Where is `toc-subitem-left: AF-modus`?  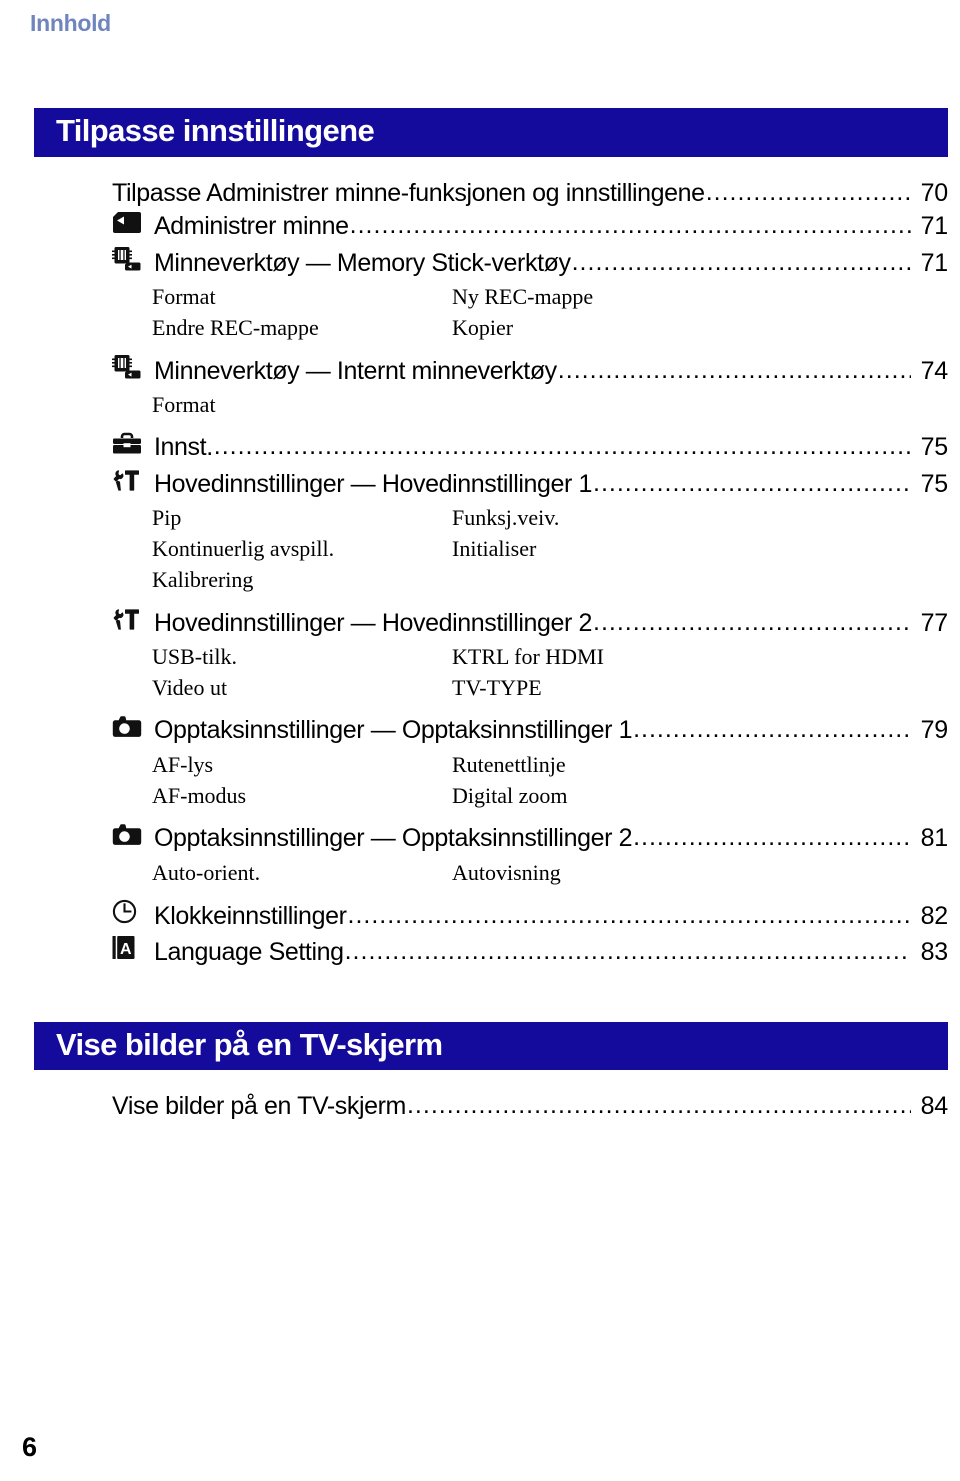
toc-subitem-left: AF-modus is located at coordinates (199, 795).